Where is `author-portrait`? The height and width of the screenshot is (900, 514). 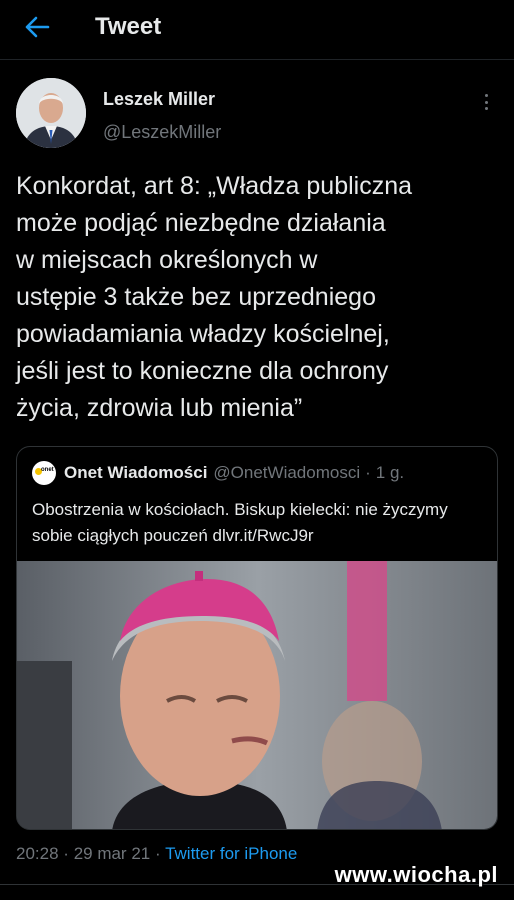 author-portrait is located at coordinates (51, 113).